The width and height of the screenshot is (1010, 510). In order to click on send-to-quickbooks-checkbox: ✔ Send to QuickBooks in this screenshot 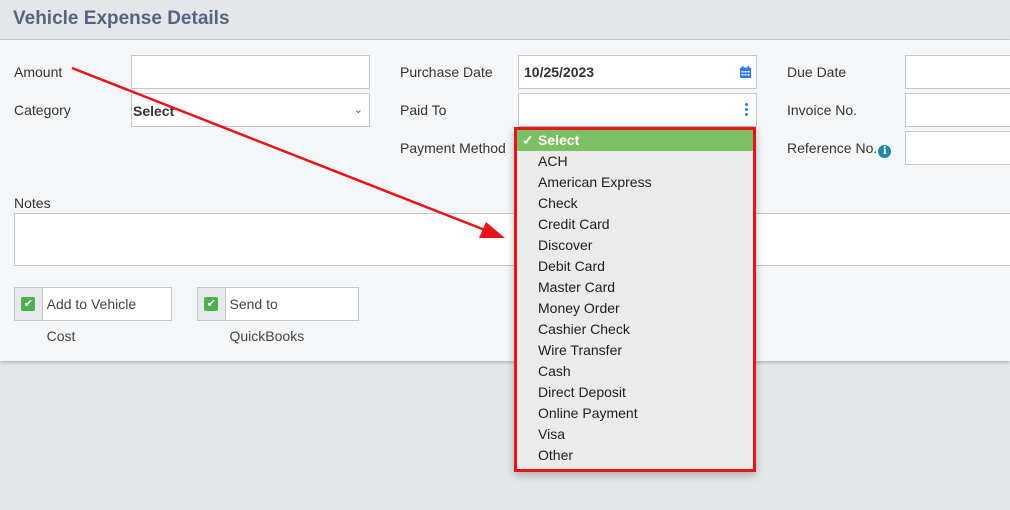, I will do `click(278, 315)`.